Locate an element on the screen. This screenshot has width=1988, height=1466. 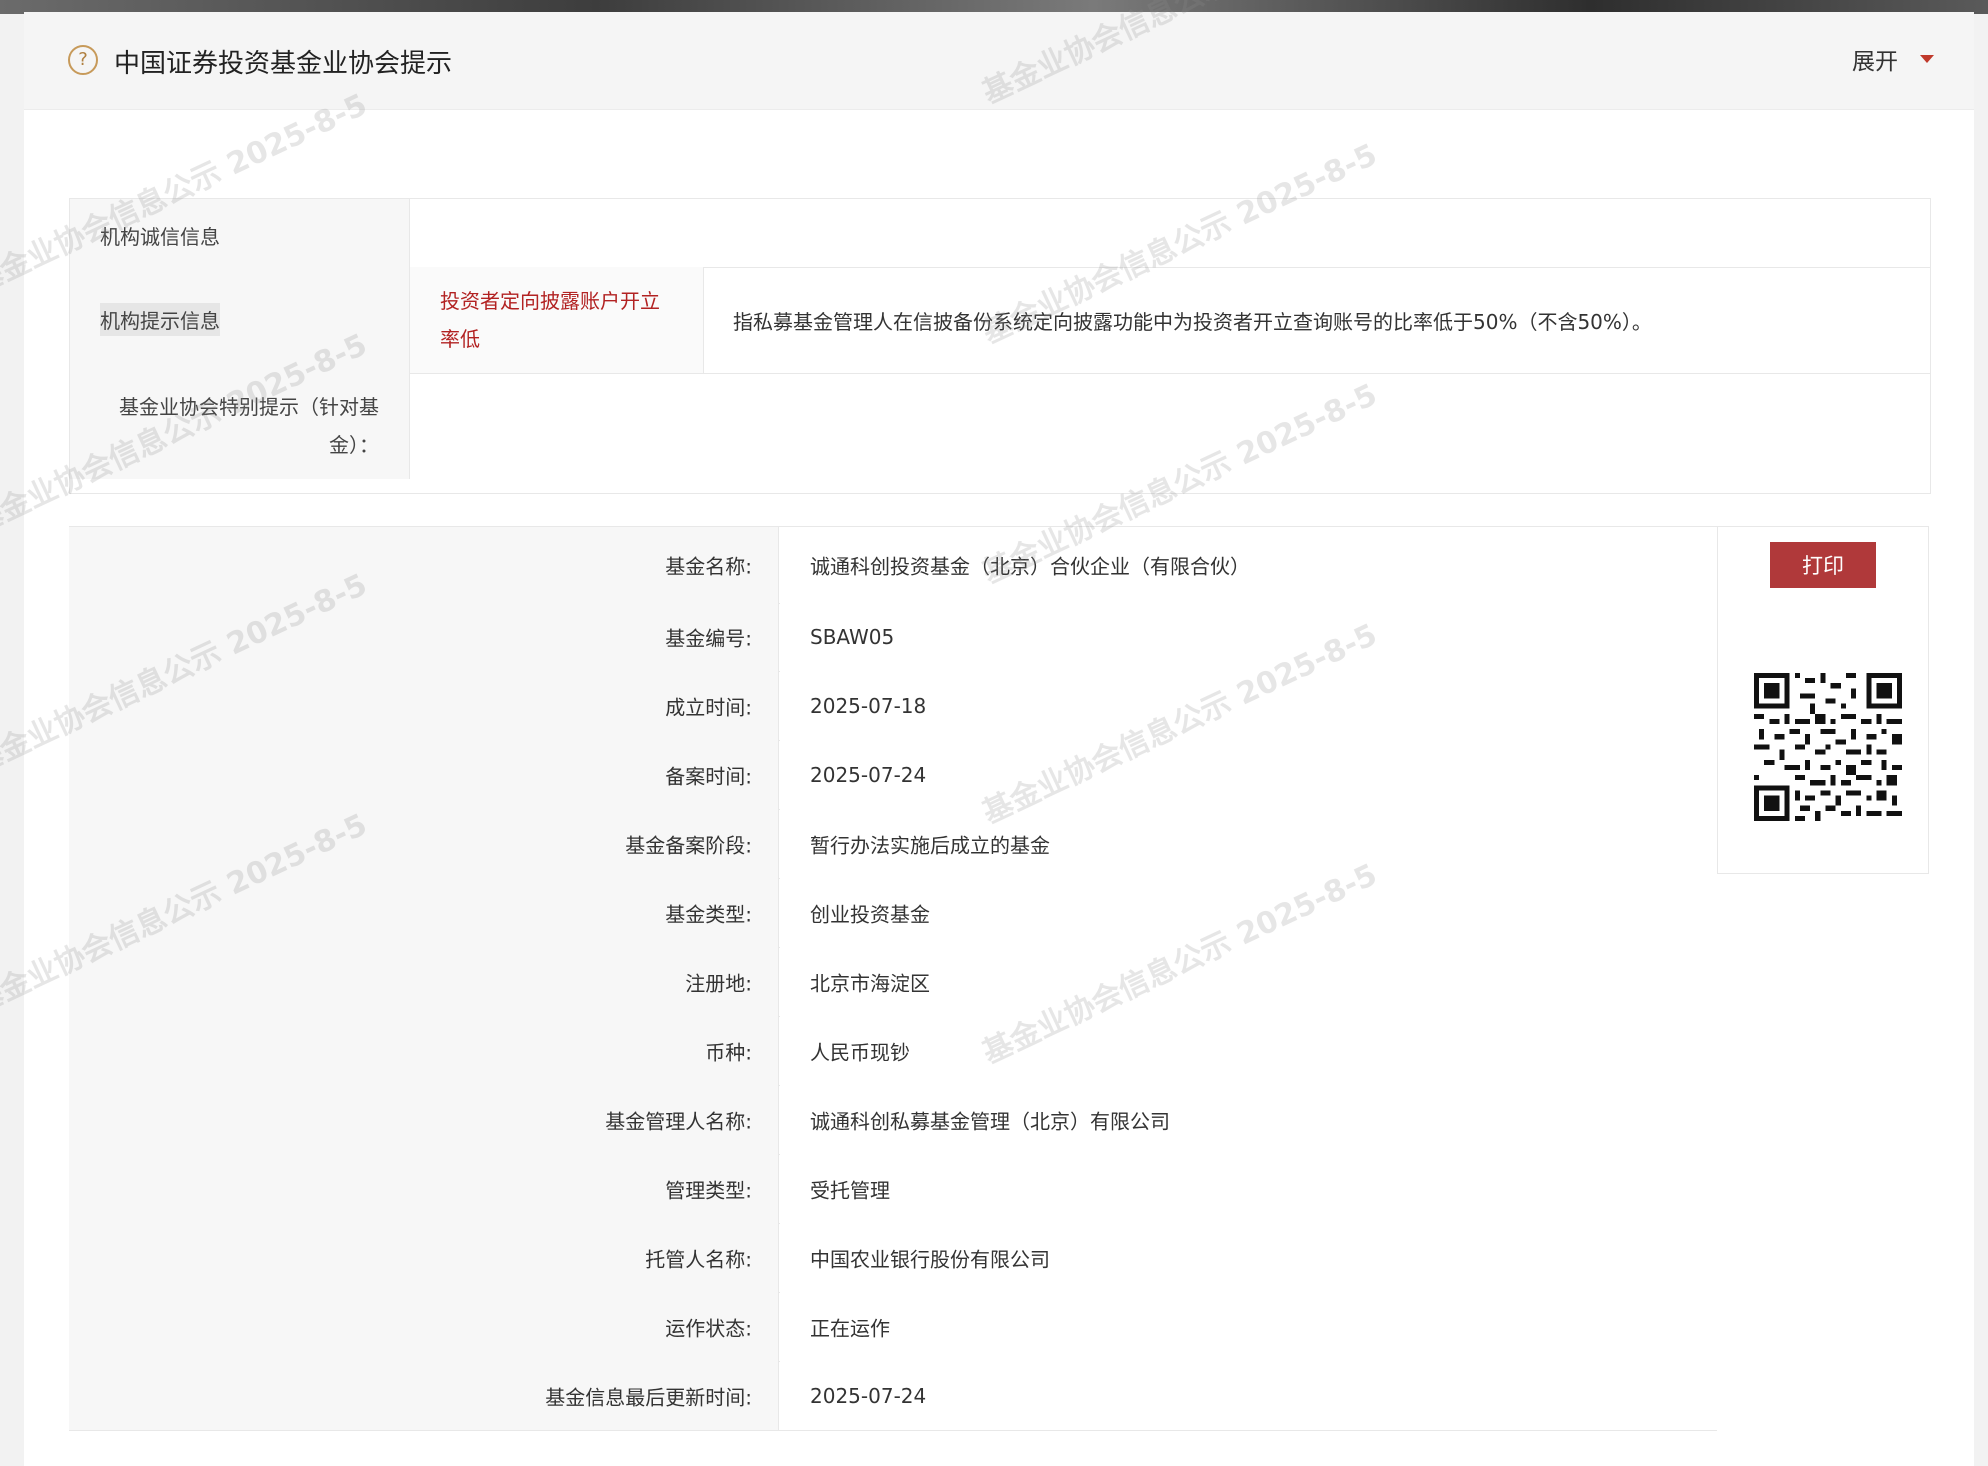
special-hint-label-line1: 基金业协会特别提示（针对基 is located at coordinates (249, 407).